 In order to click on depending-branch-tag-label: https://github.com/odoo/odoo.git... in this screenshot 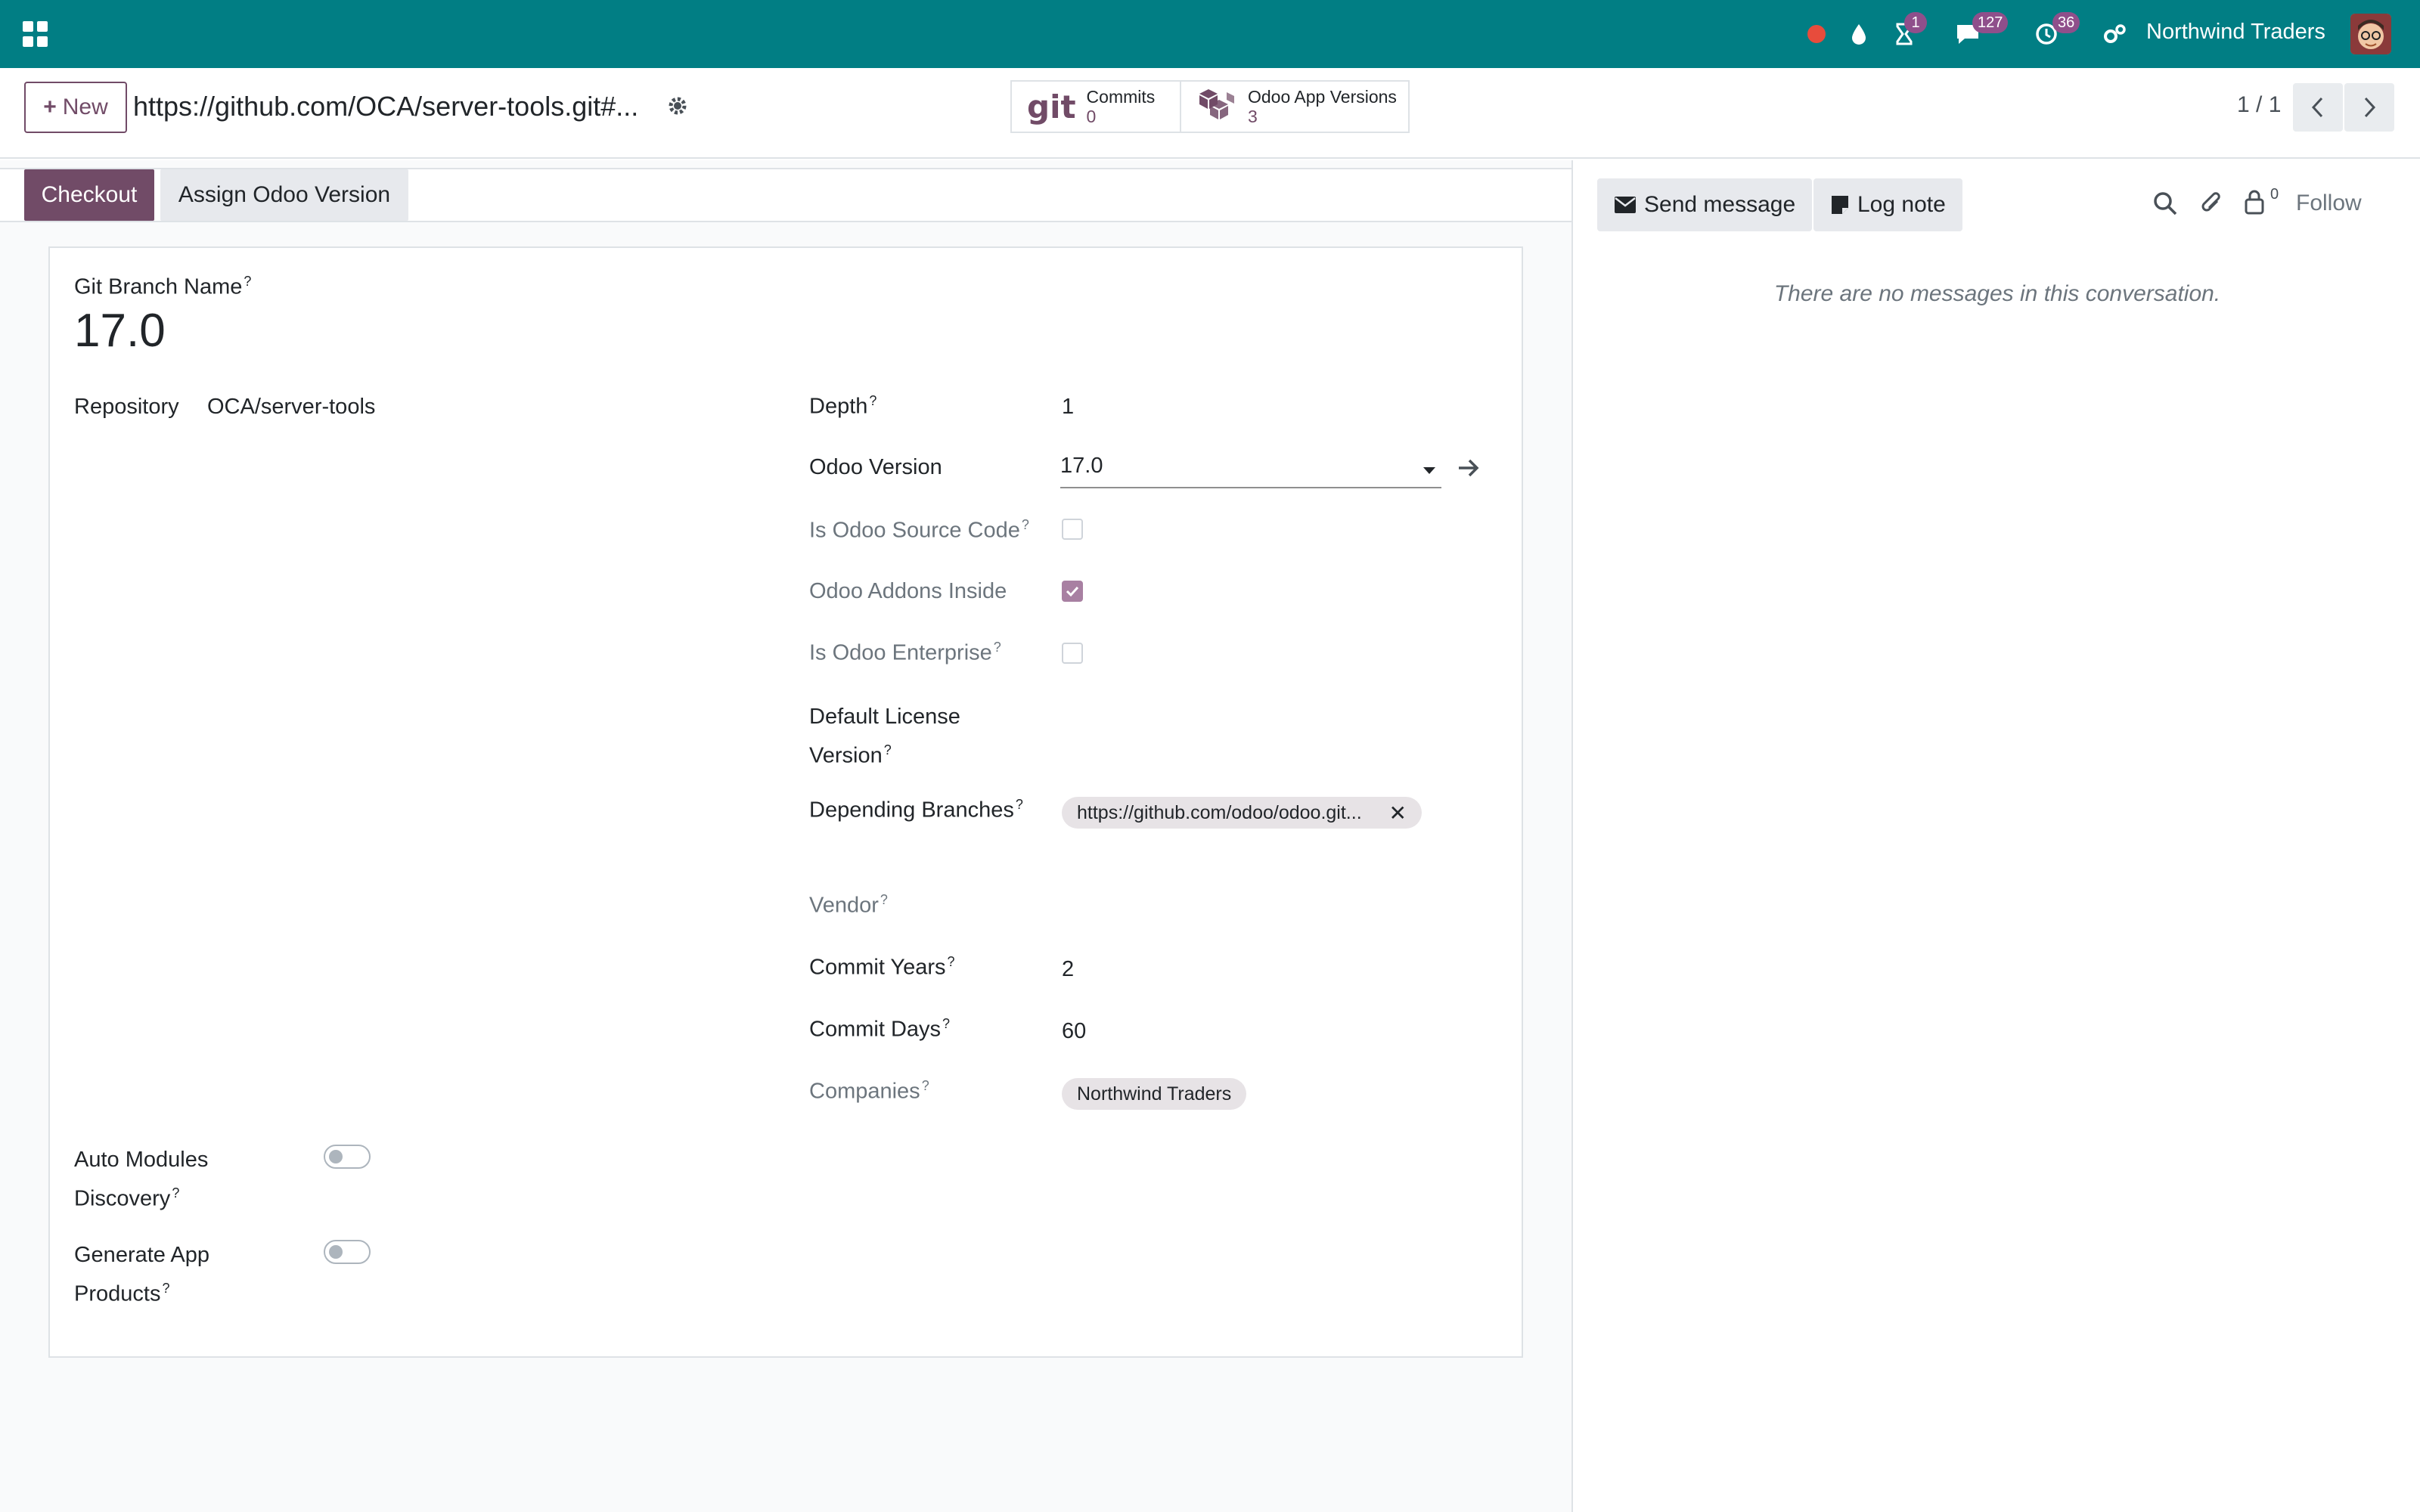, I will do `click(1219, 812)`.